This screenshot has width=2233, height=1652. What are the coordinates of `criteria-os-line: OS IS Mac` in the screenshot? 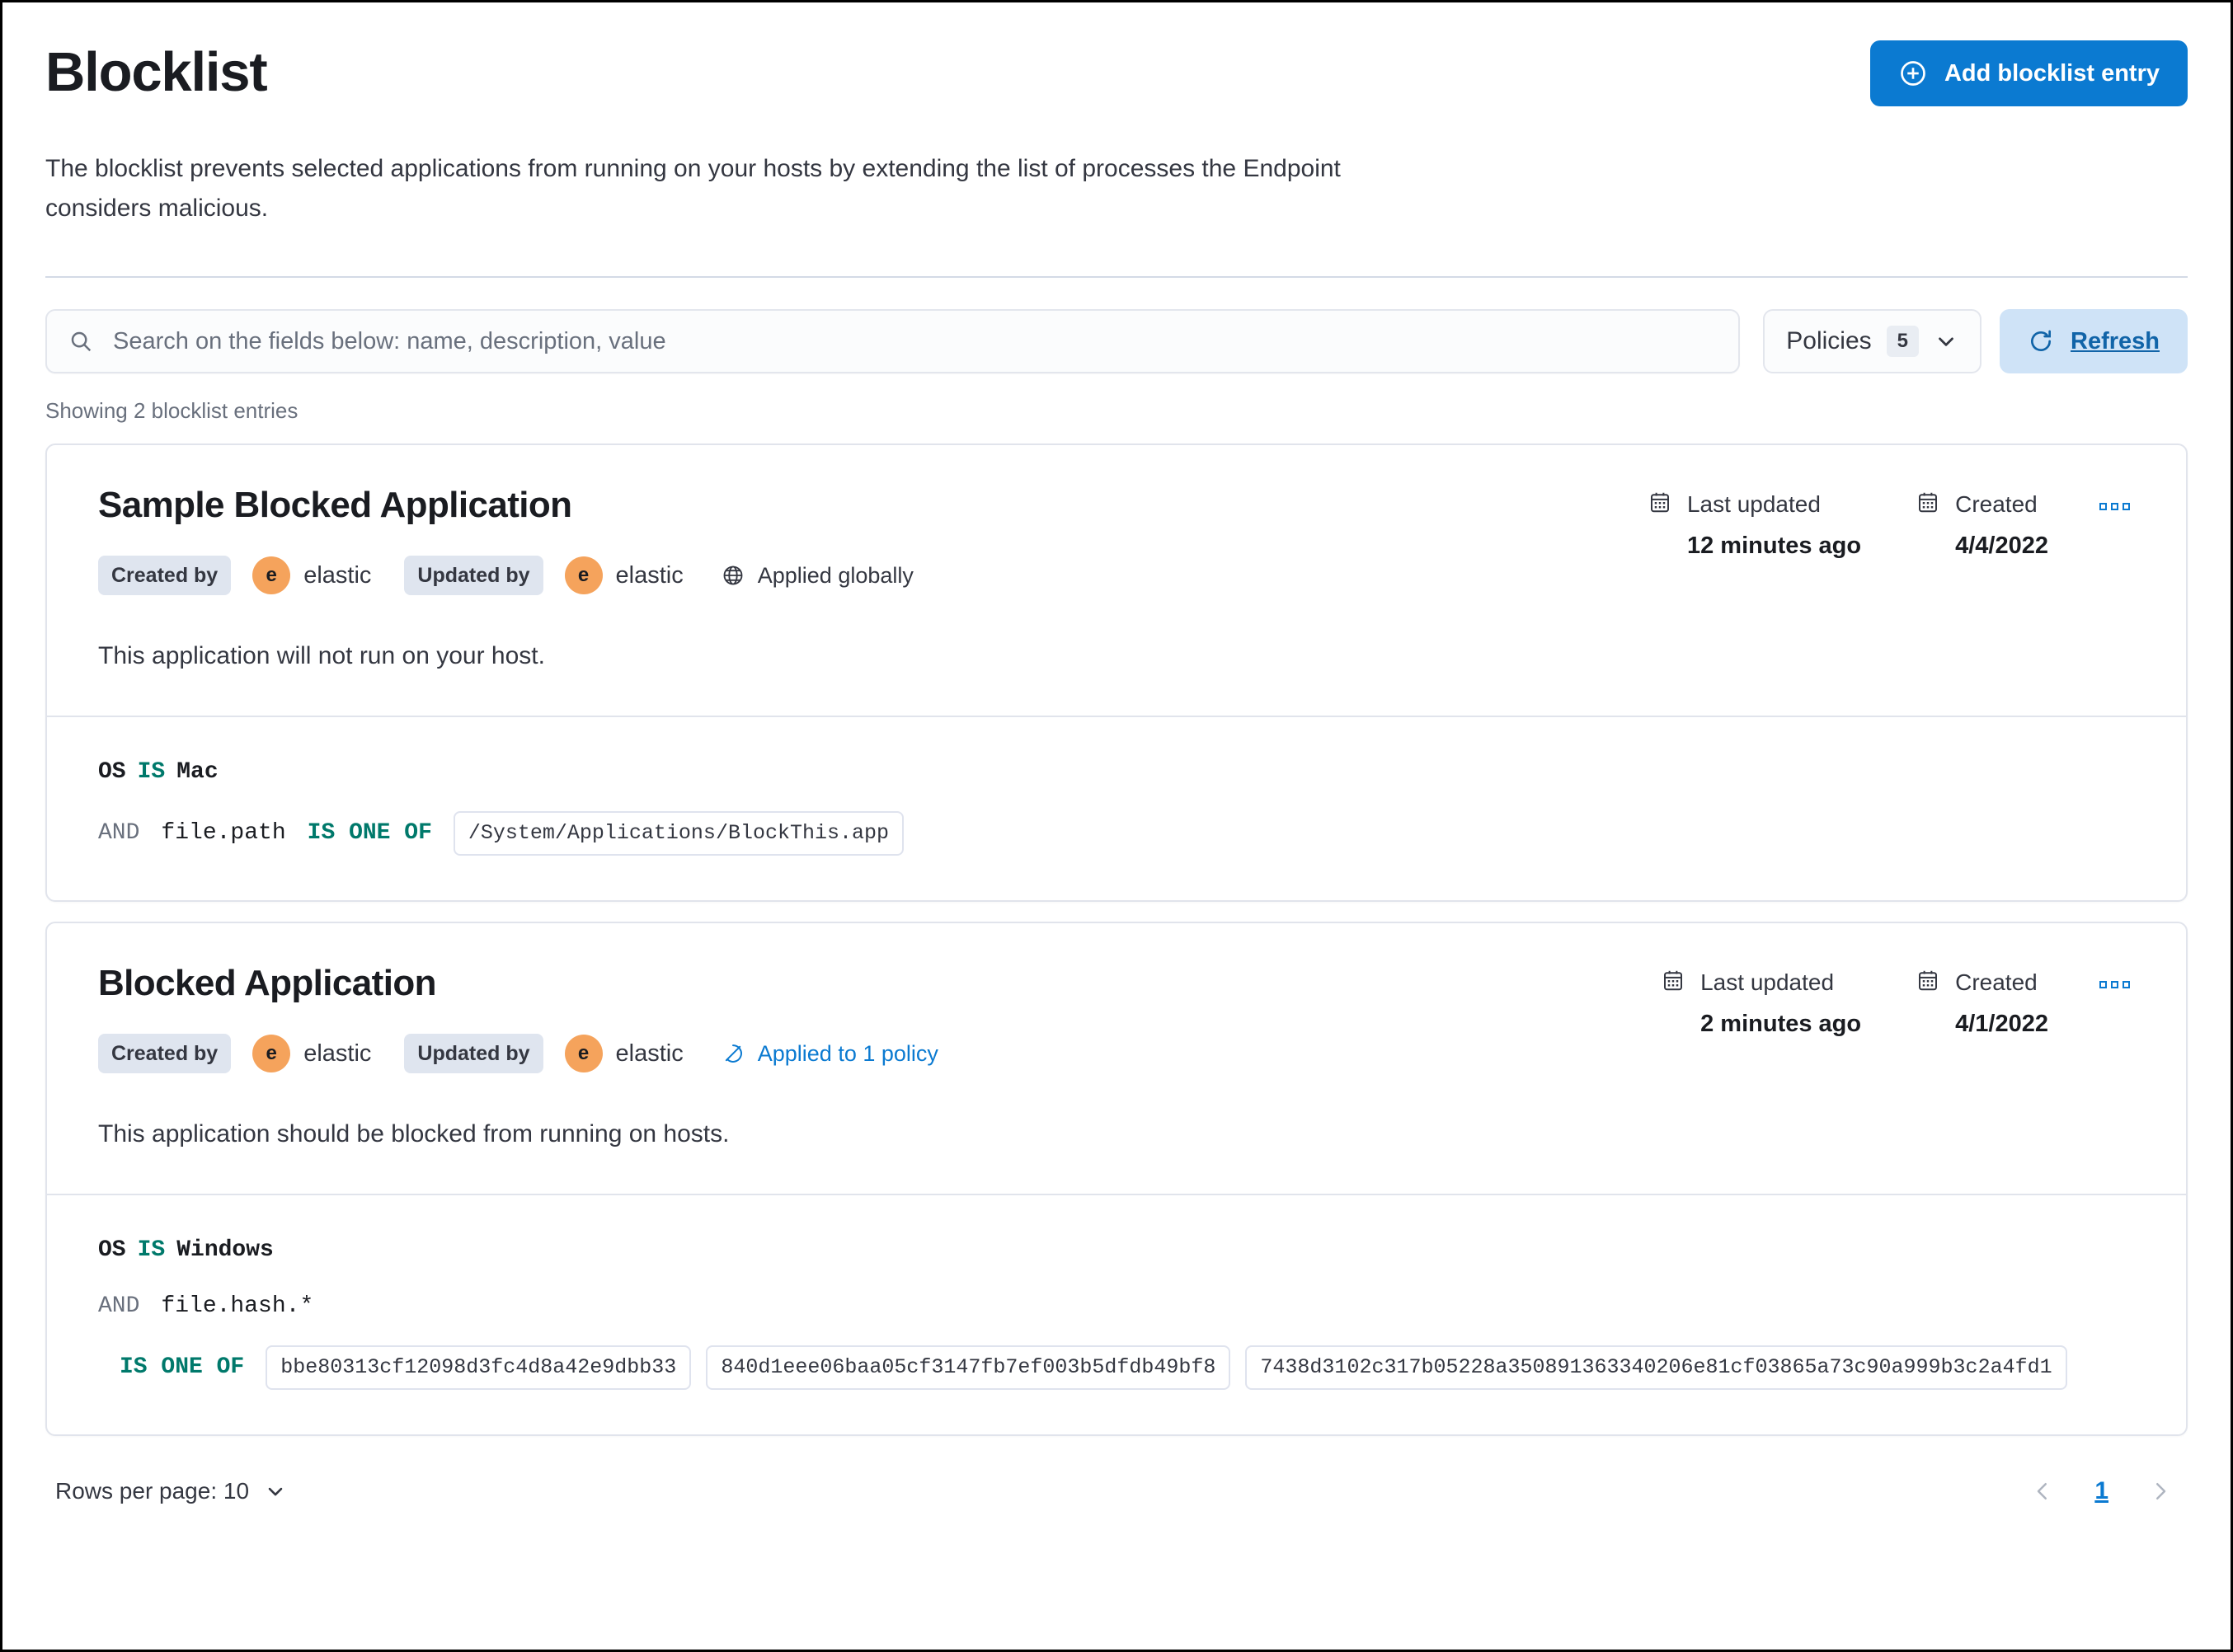 It's located at (1116, 773).